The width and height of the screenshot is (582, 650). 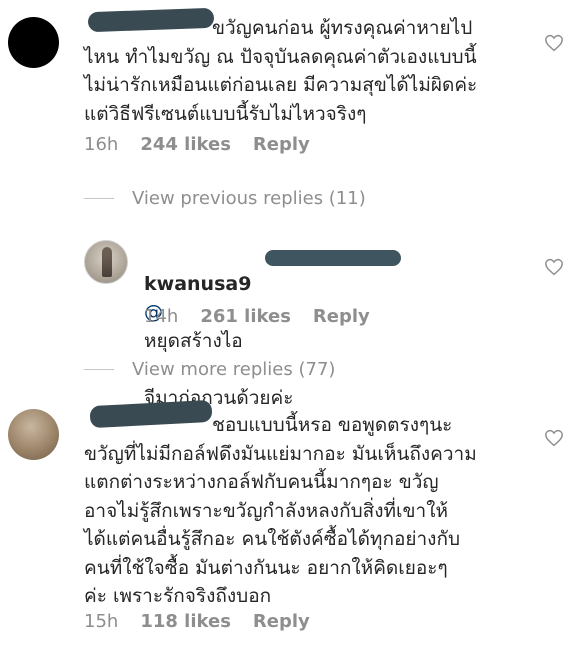 I want to click on view-previous-label: View previous replies (11), so click(x=249, y=198).